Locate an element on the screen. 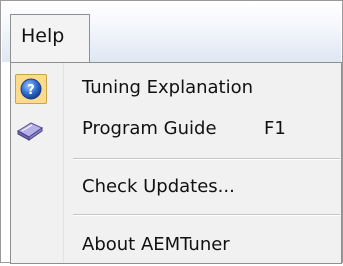 This screenshot has width=343, height=266. menu-item-label: Program Guide is located at coordinates (149, 128).